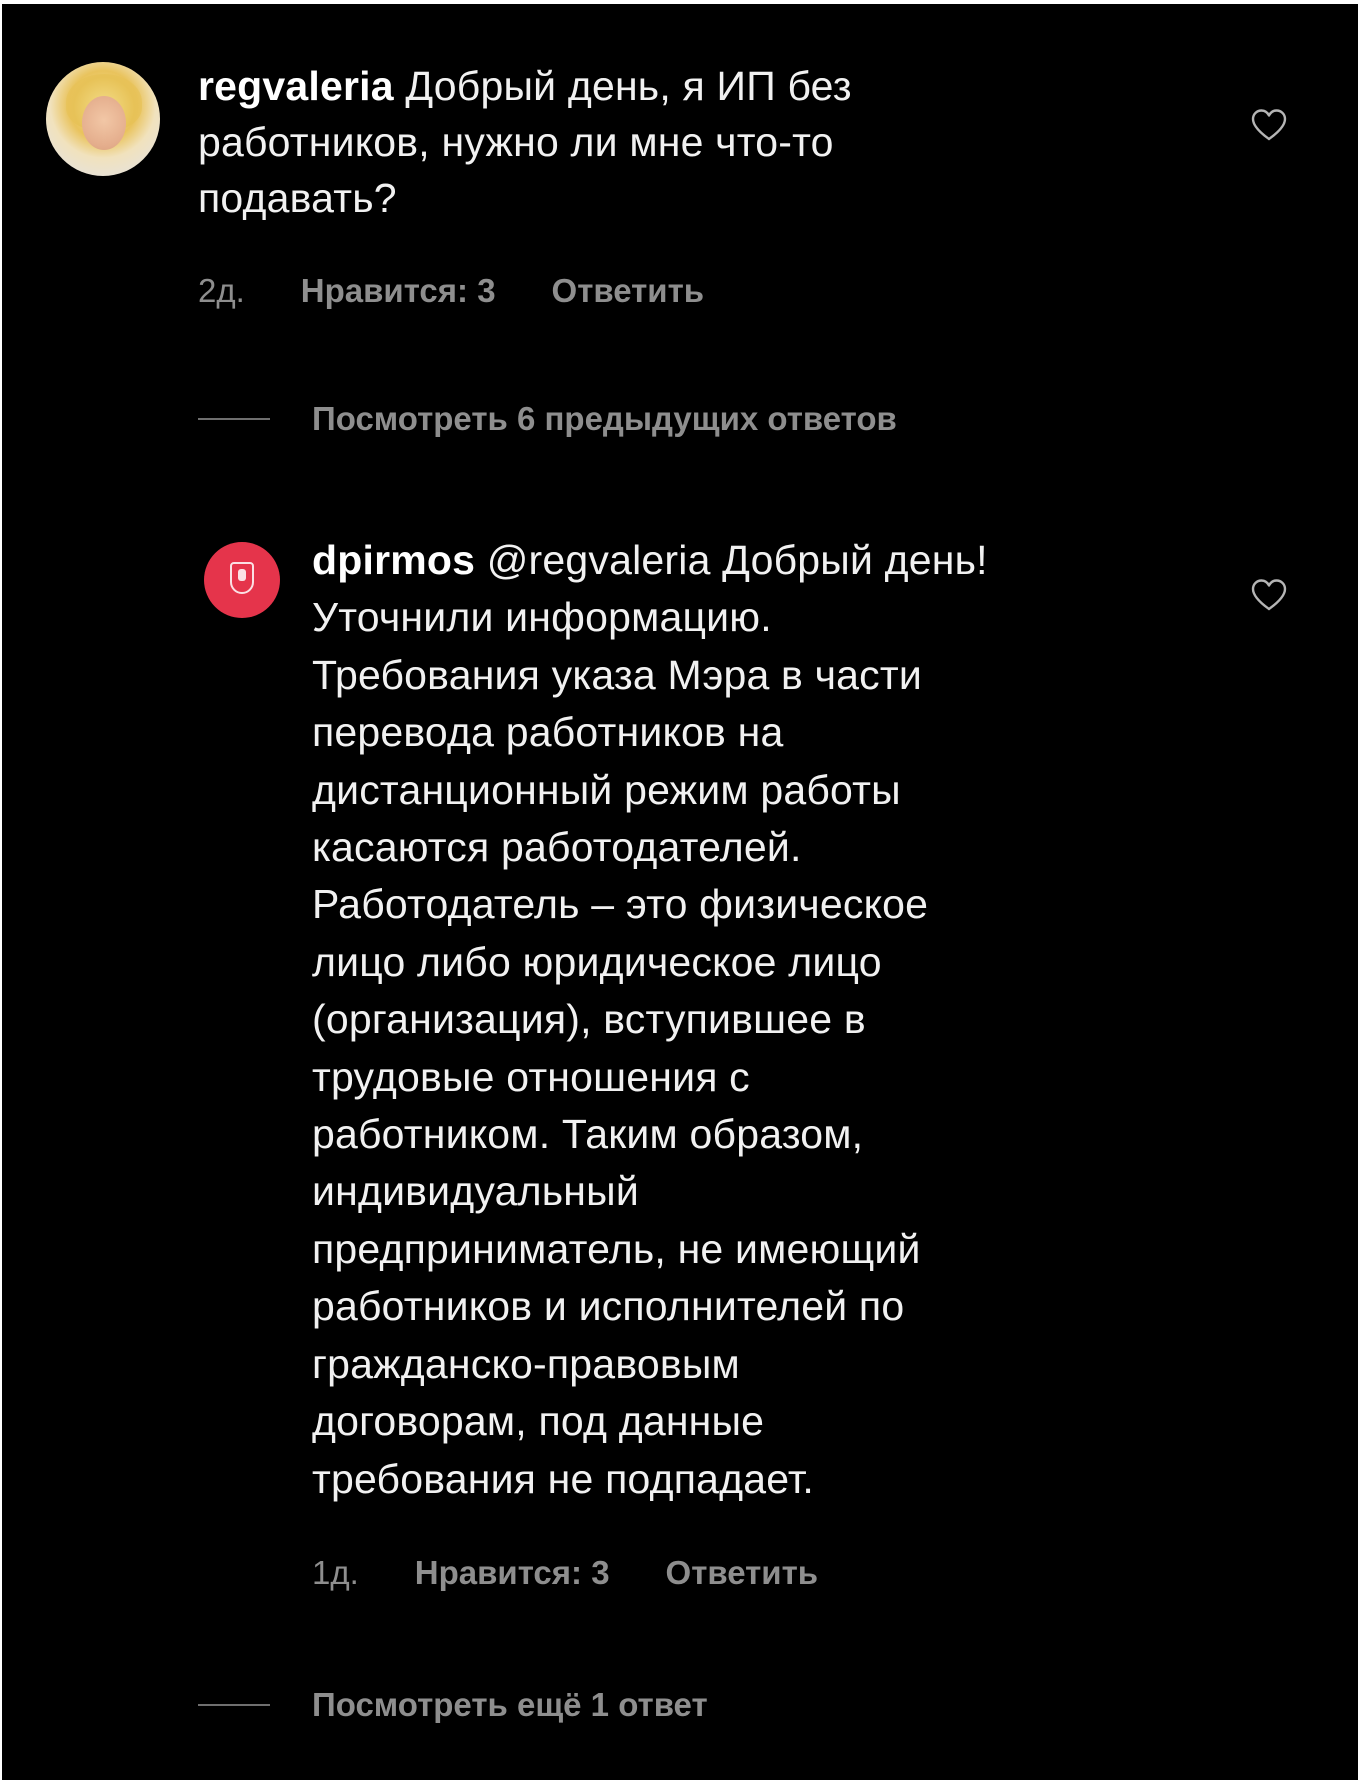 The width and height of the screenshot is (1360, 1782). Describe the element at coordinates (296, 86) in the screenshot. I see `comment-username: regvaleria` at that location.